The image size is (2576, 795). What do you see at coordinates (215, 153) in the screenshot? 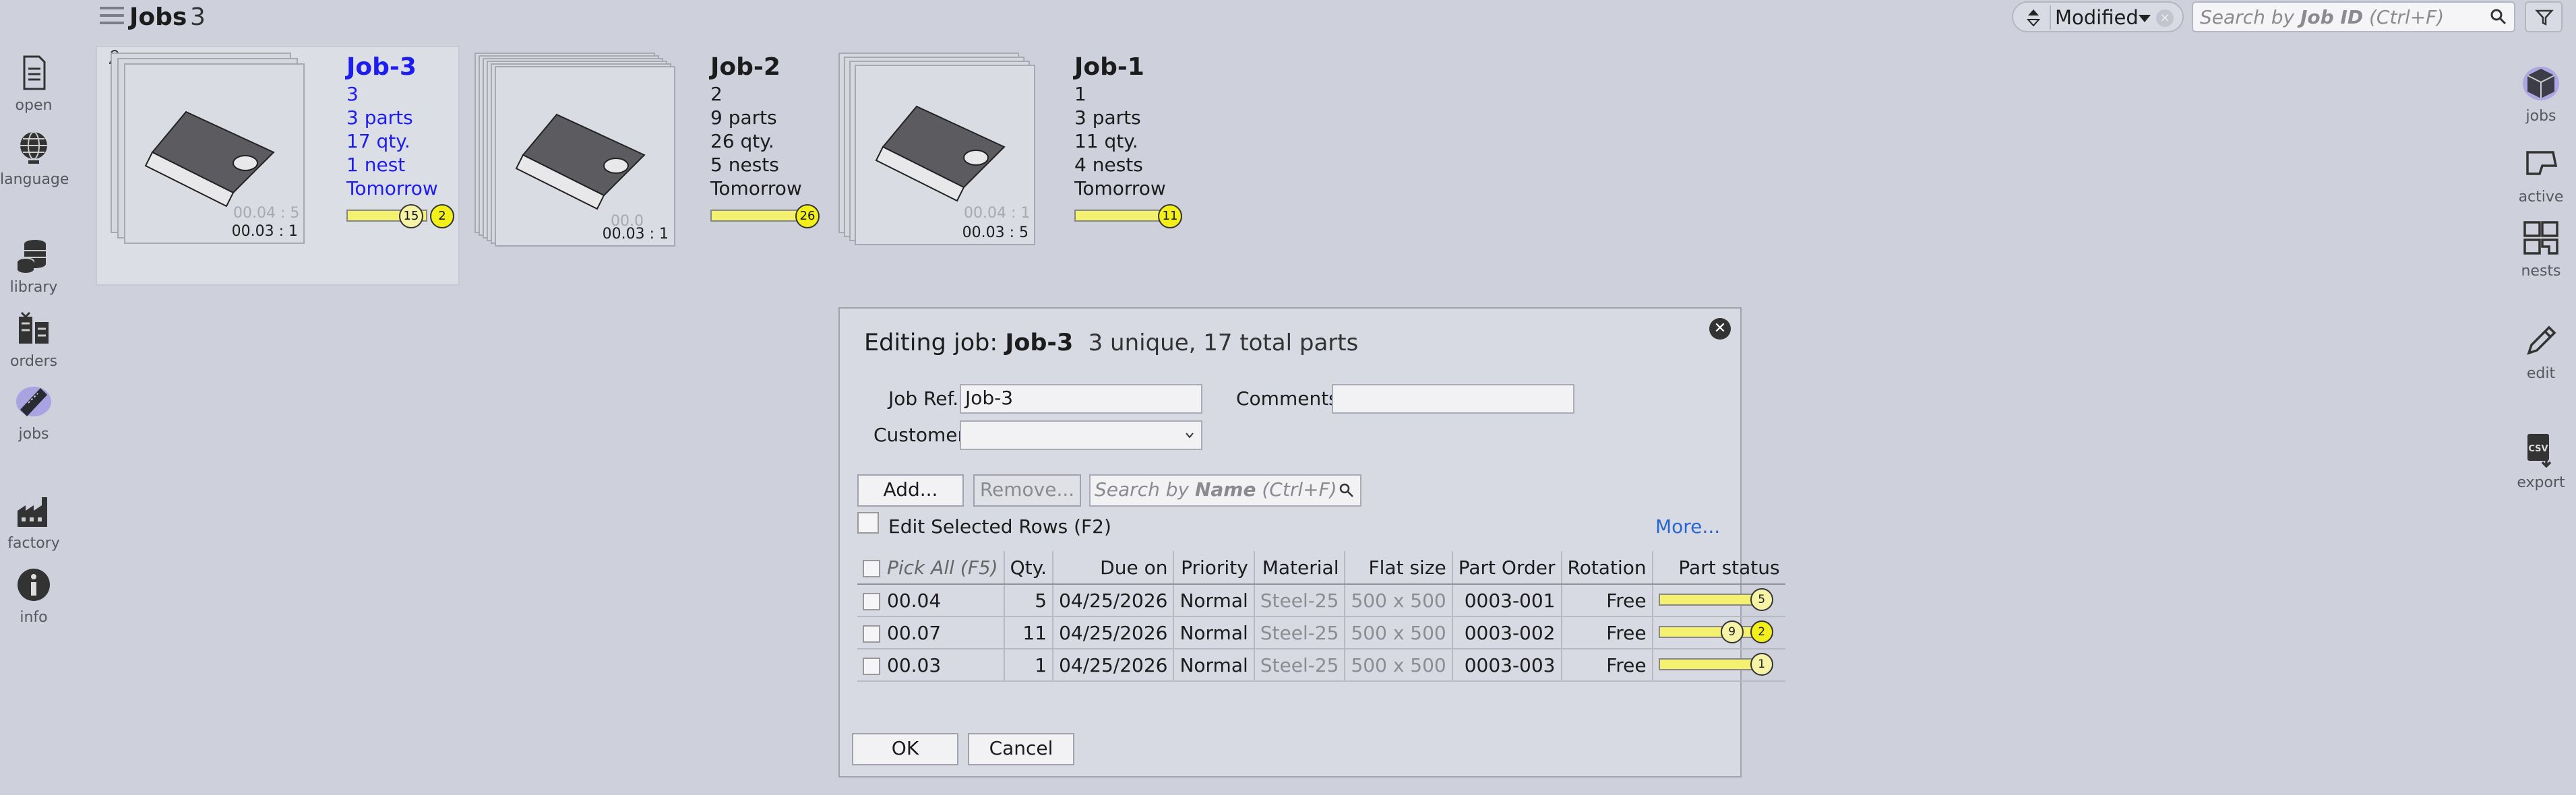
I see `part-thumbnail: 00.04 : 5 00.03 : 1` at bounding box center [215, 153].